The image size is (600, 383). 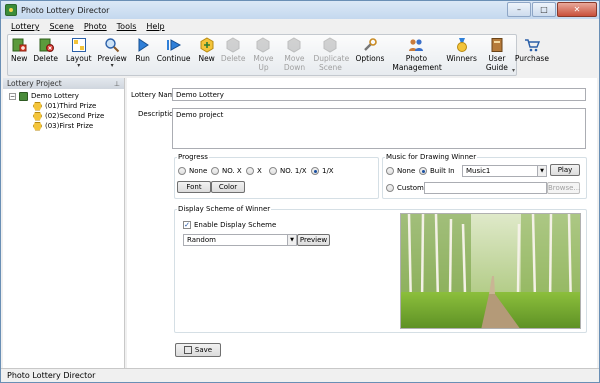 I want to click on pin-icon: ⊥, so click(x=117, y=84).